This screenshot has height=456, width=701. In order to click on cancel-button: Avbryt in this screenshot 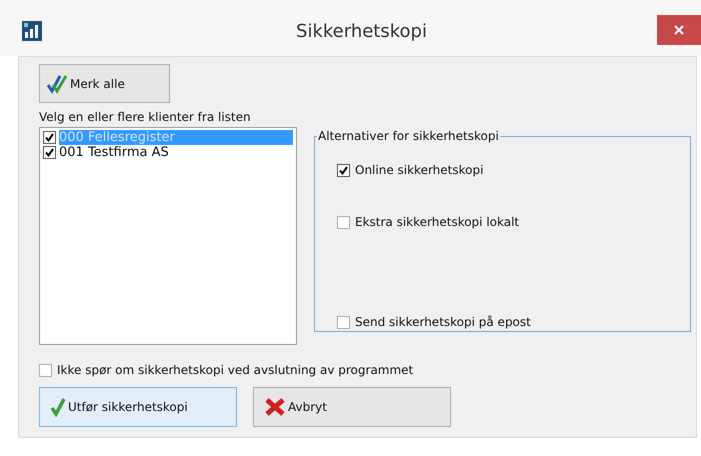, I will do `click(352, 407)`.